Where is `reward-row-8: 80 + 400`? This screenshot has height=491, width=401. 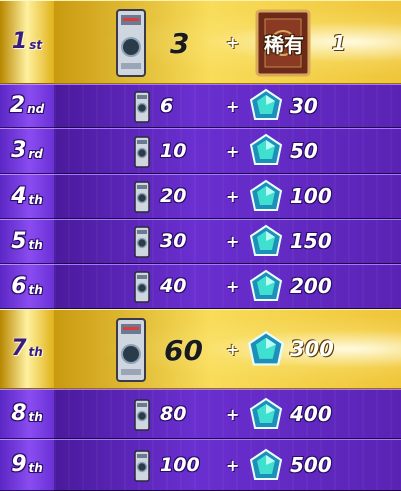
reward-row-8: 80 + 400 is located at coordinates (227, 414).